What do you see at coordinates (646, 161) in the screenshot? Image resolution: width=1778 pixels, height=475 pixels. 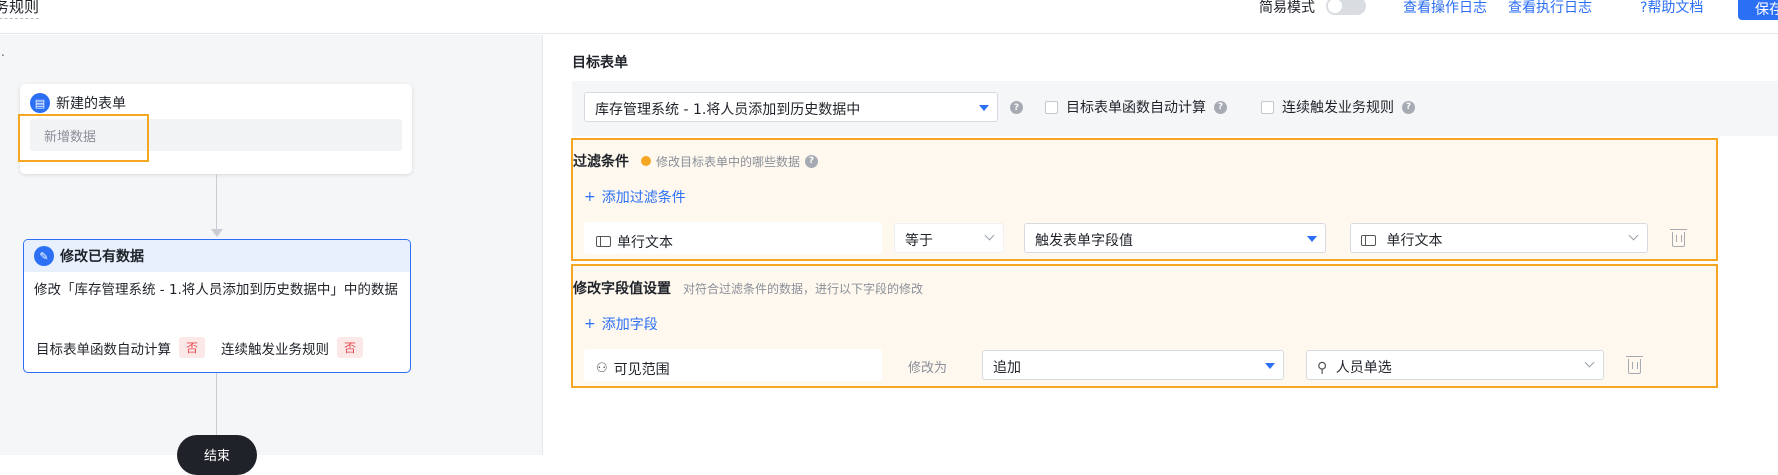 I see `warning-dot-icon` at bounding box center [646, 161].